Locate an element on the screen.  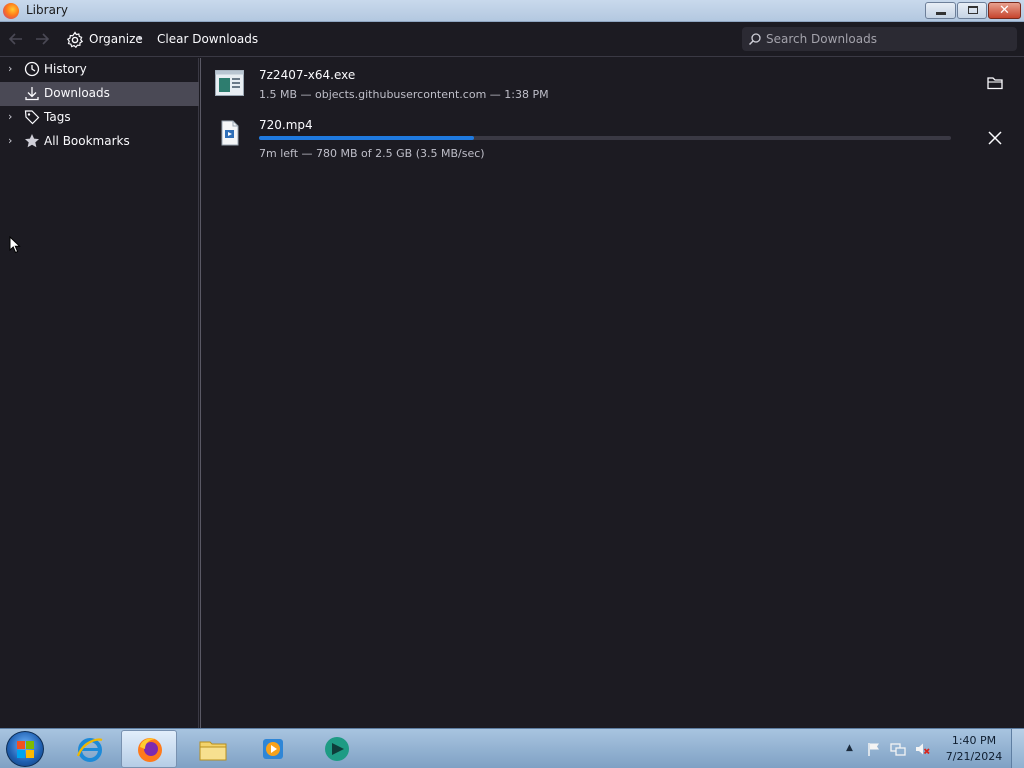
download-progress-bar is located at coordinates (605, 138).